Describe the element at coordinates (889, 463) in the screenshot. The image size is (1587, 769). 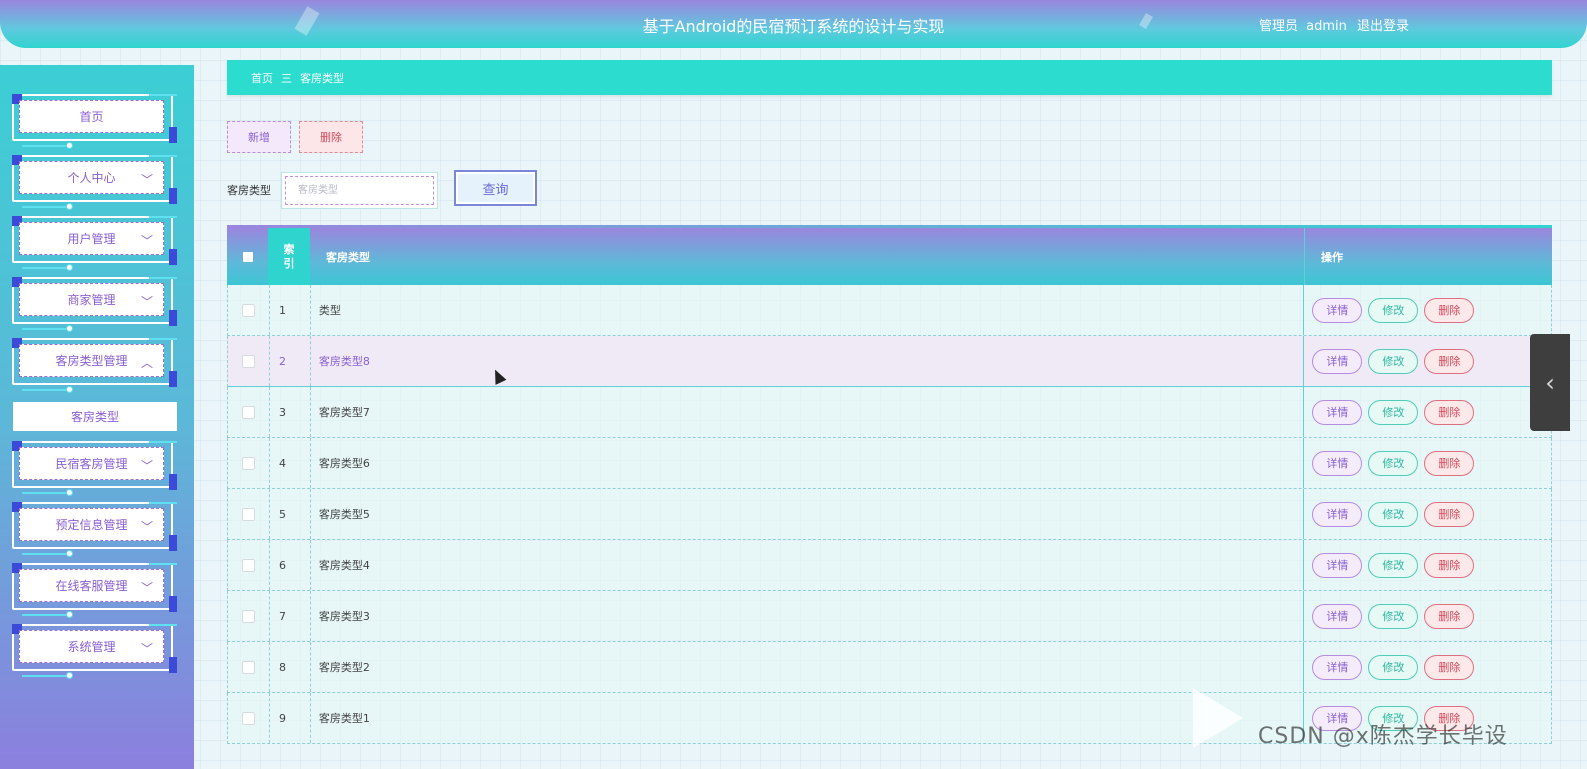
I see `table-row: 4 客房类型6 详情 修改 删除` at that location.